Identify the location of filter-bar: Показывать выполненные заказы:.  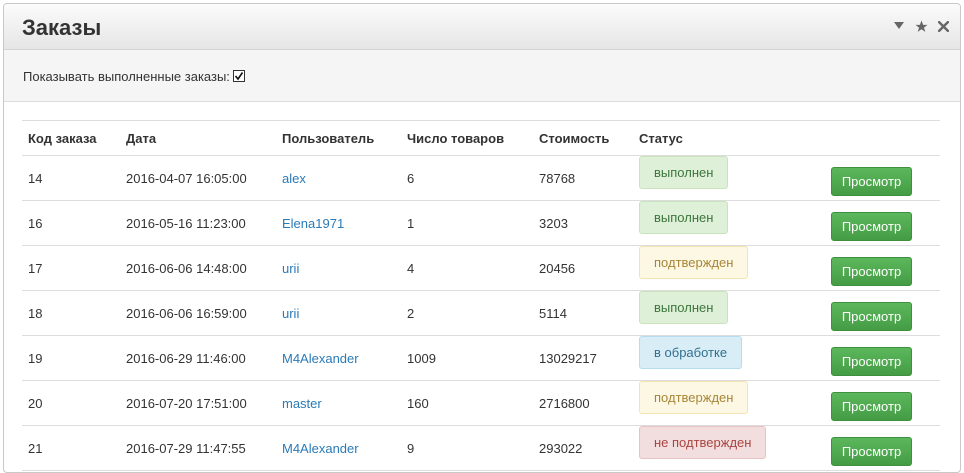
(482, 76).